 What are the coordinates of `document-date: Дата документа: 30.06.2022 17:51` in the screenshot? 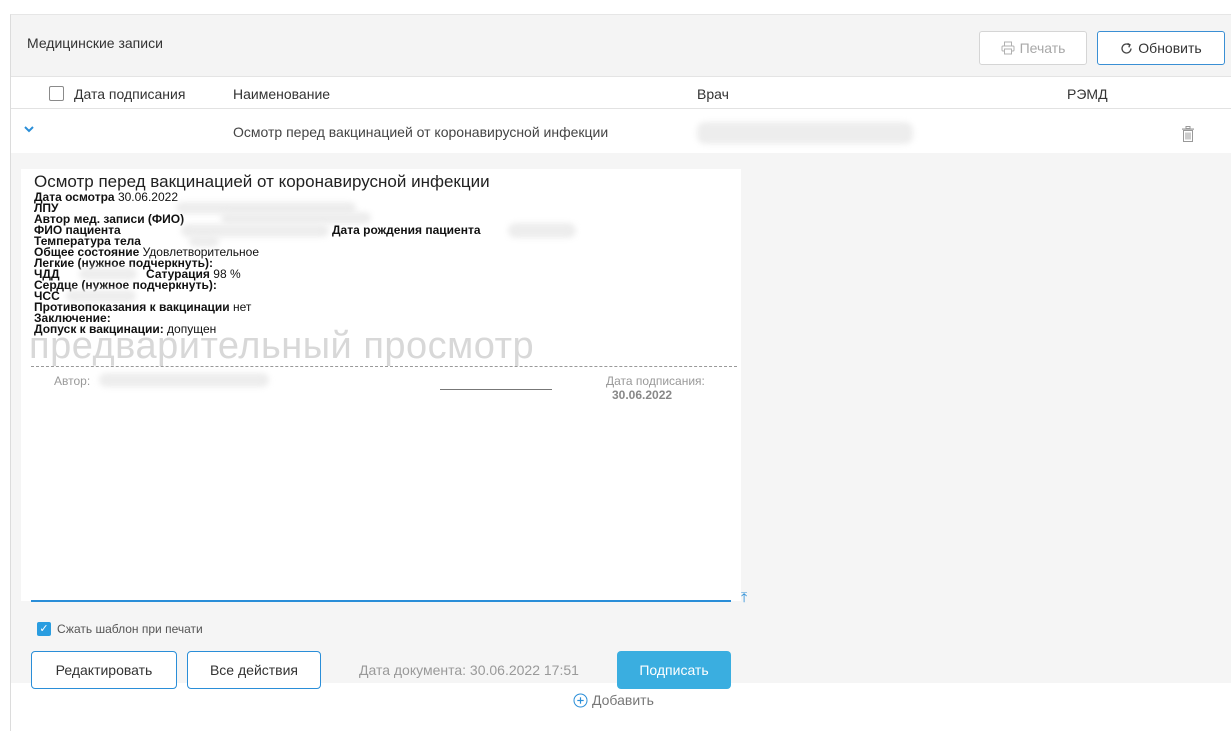 It's located at (469, 670).